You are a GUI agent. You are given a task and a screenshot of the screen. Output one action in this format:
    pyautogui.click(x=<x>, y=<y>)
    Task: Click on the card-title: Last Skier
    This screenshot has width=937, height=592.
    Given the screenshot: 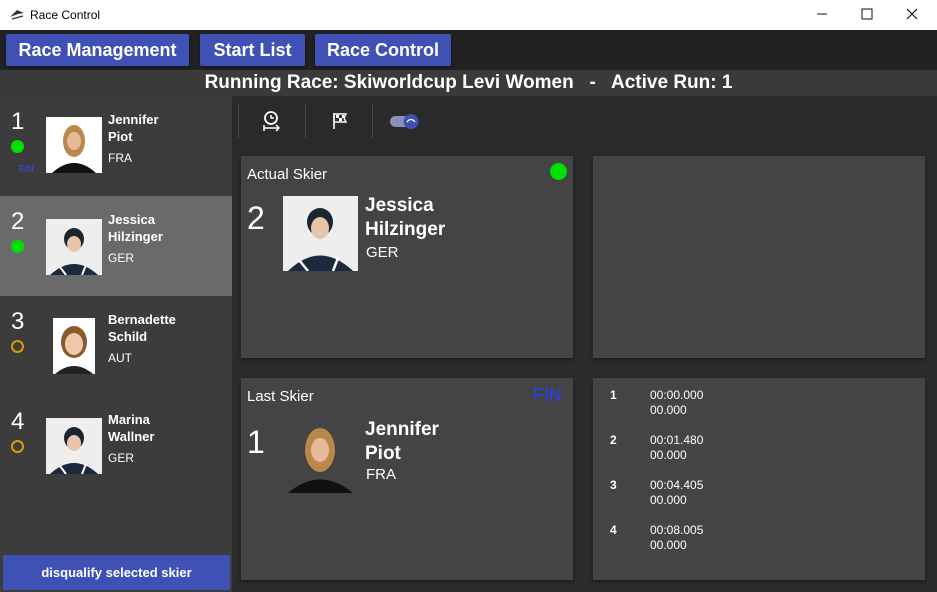 What is the action you would take?
    pyautogui.click(x=280, y=396)
    